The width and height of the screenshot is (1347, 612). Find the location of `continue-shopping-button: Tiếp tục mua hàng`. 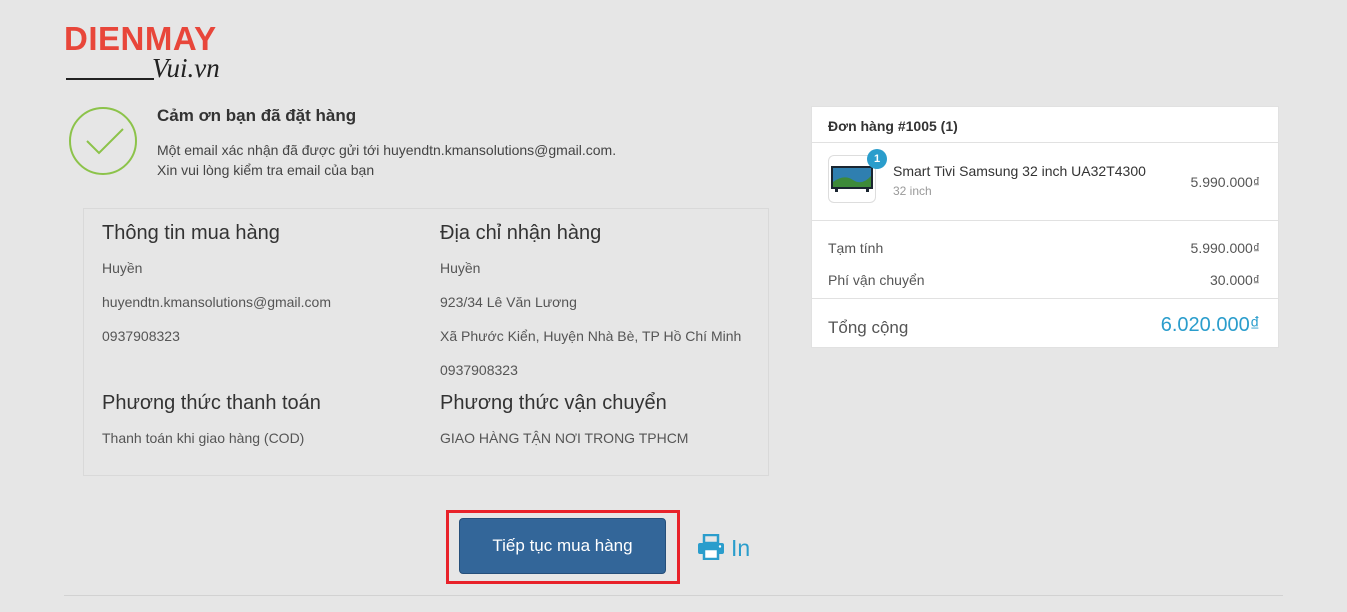

continue-shopping-button: Tiếp tục mua hàng is located at coordinates (562, 546).